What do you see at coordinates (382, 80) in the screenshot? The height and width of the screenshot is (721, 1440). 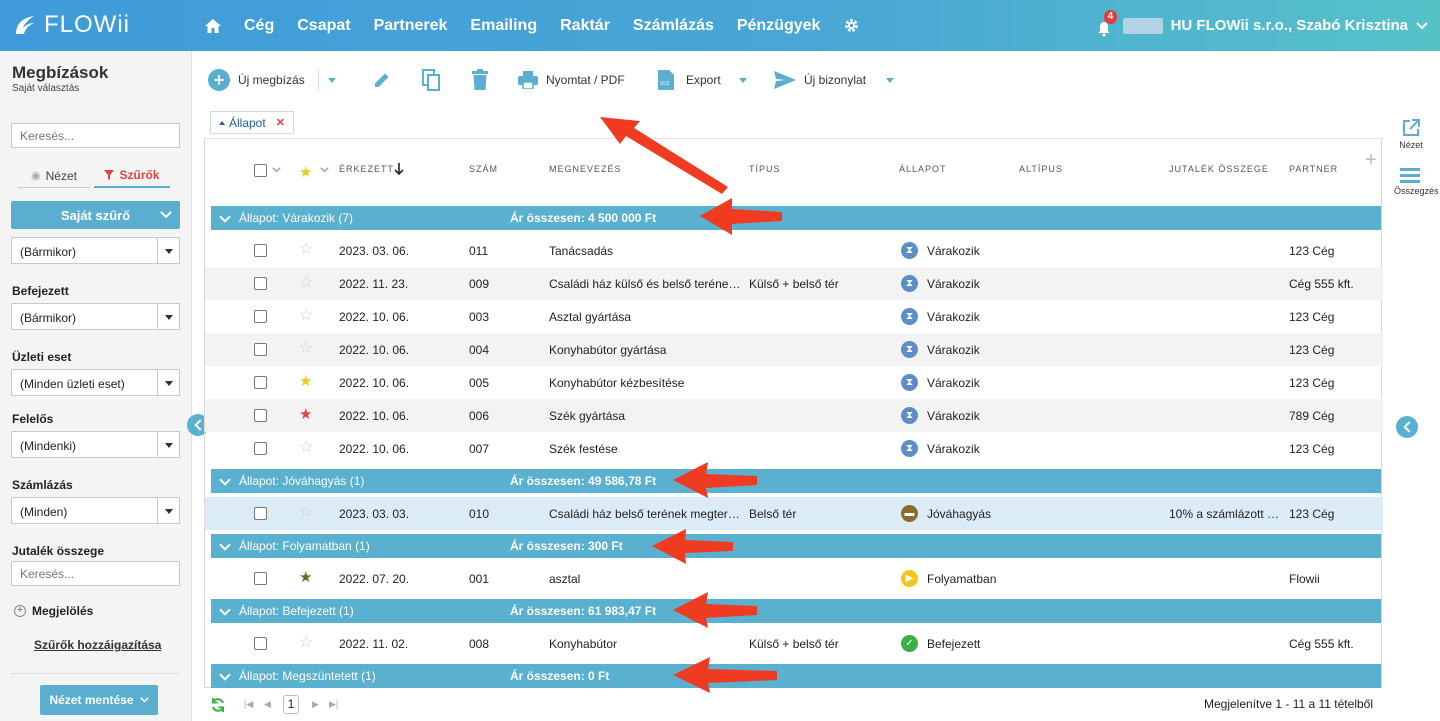 I see `edit-pencil-icon` at bounding box center [382, 80].